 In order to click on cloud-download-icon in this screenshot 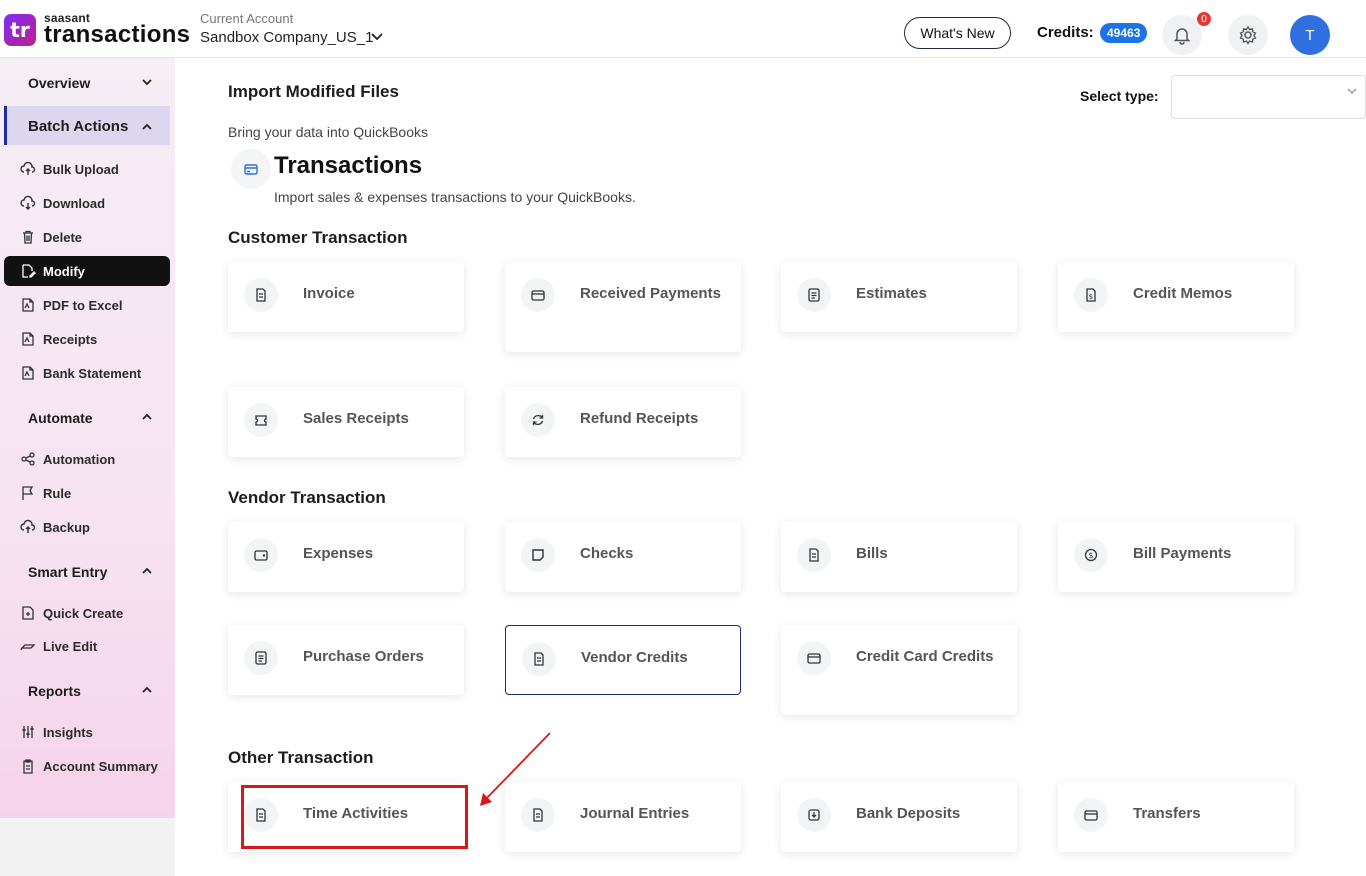, I will do `click(28, 202)`.